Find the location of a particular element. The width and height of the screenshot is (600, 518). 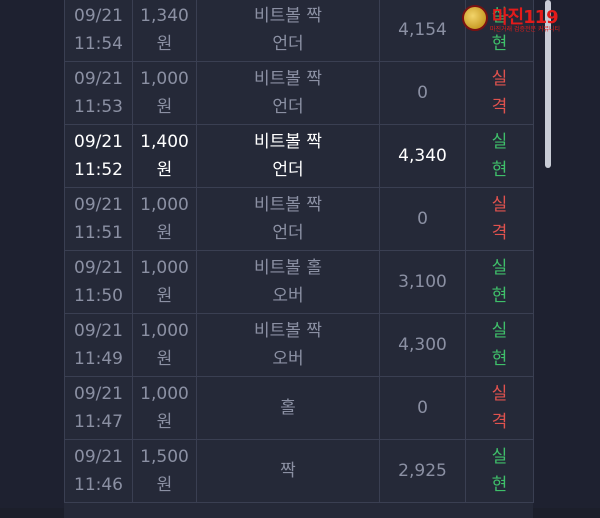

bet-payout: 3,100 is located at coordinates (422, 282).